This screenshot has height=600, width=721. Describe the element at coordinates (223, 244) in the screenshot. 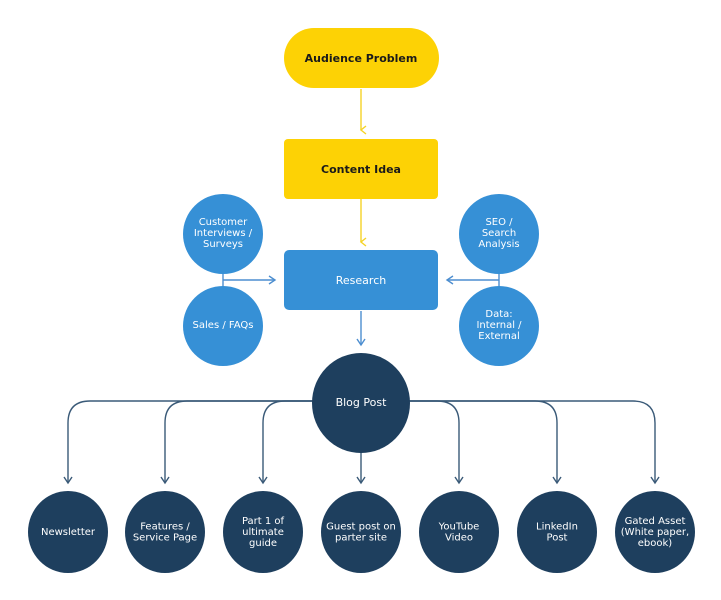

I see `node-label-line: Surveys` at that location.